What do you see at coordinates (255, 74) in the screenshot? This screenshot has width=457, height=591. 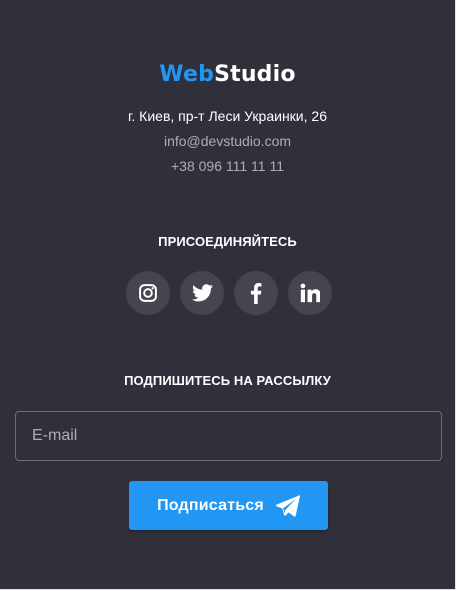 I see `logo-rest-text: Studio` at bounding box center [255, 74].